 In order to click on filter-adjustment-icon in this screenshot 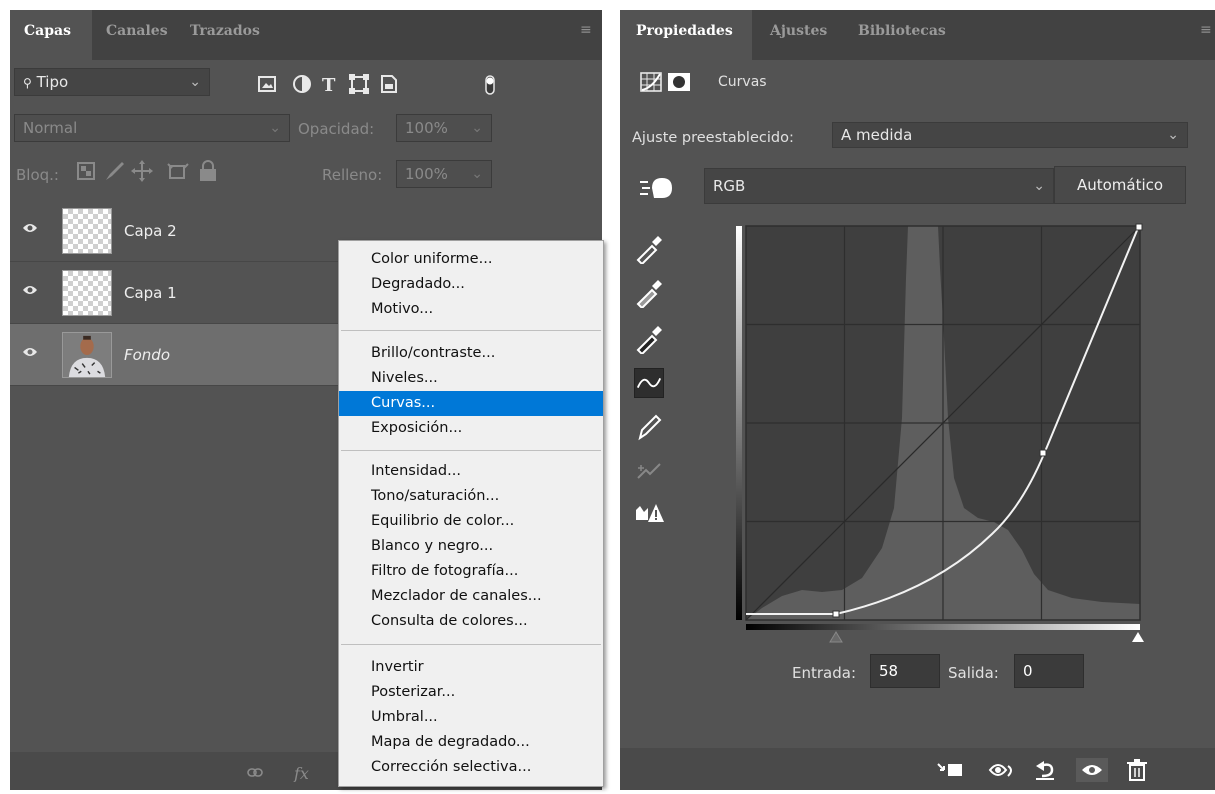, I will do `click(302, 84)`.